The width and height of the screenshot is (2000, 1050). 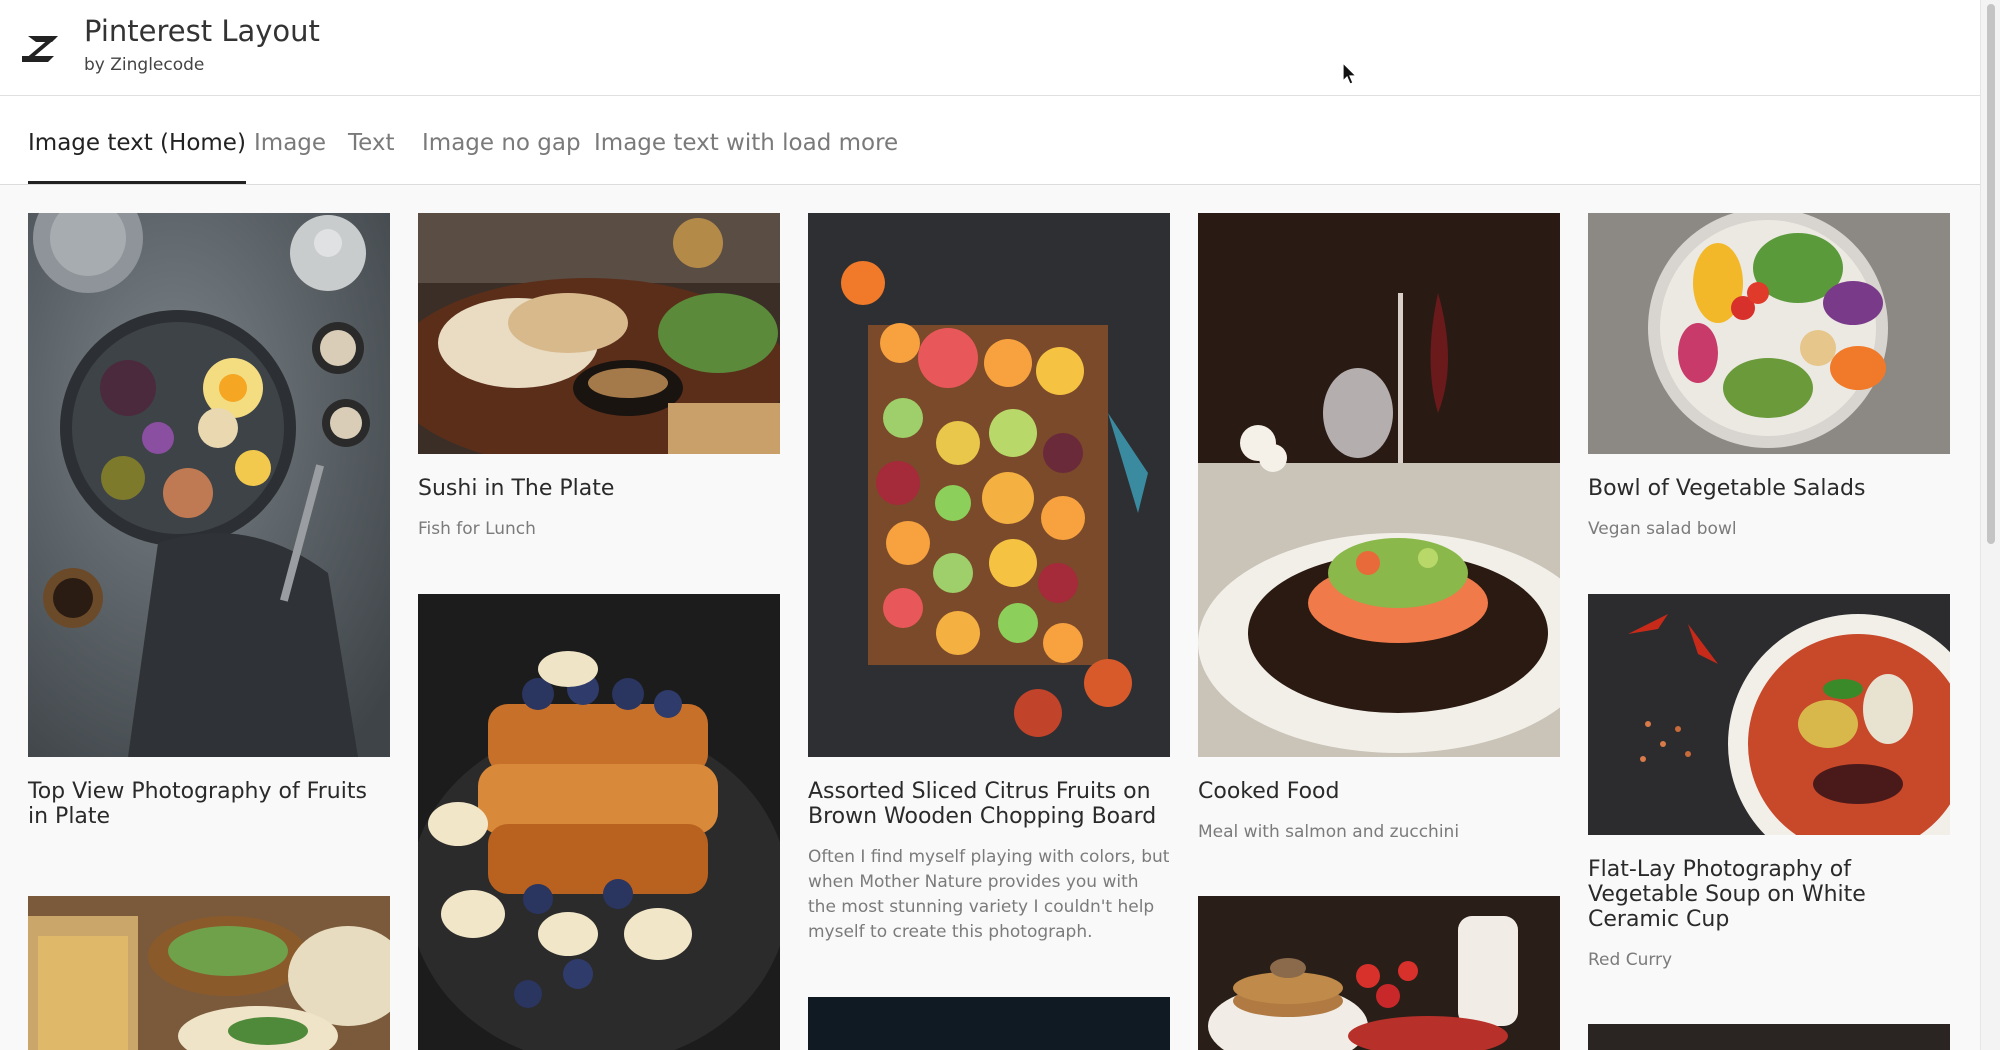 I want to click on tacos-image, so click(x=209, y=973).